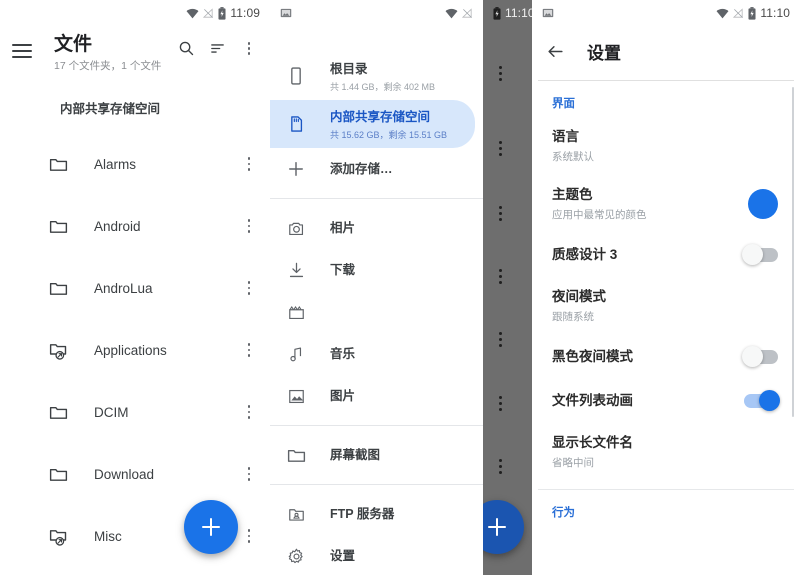  I want to click on statusbar-files: 11:09, so click(135, 13).